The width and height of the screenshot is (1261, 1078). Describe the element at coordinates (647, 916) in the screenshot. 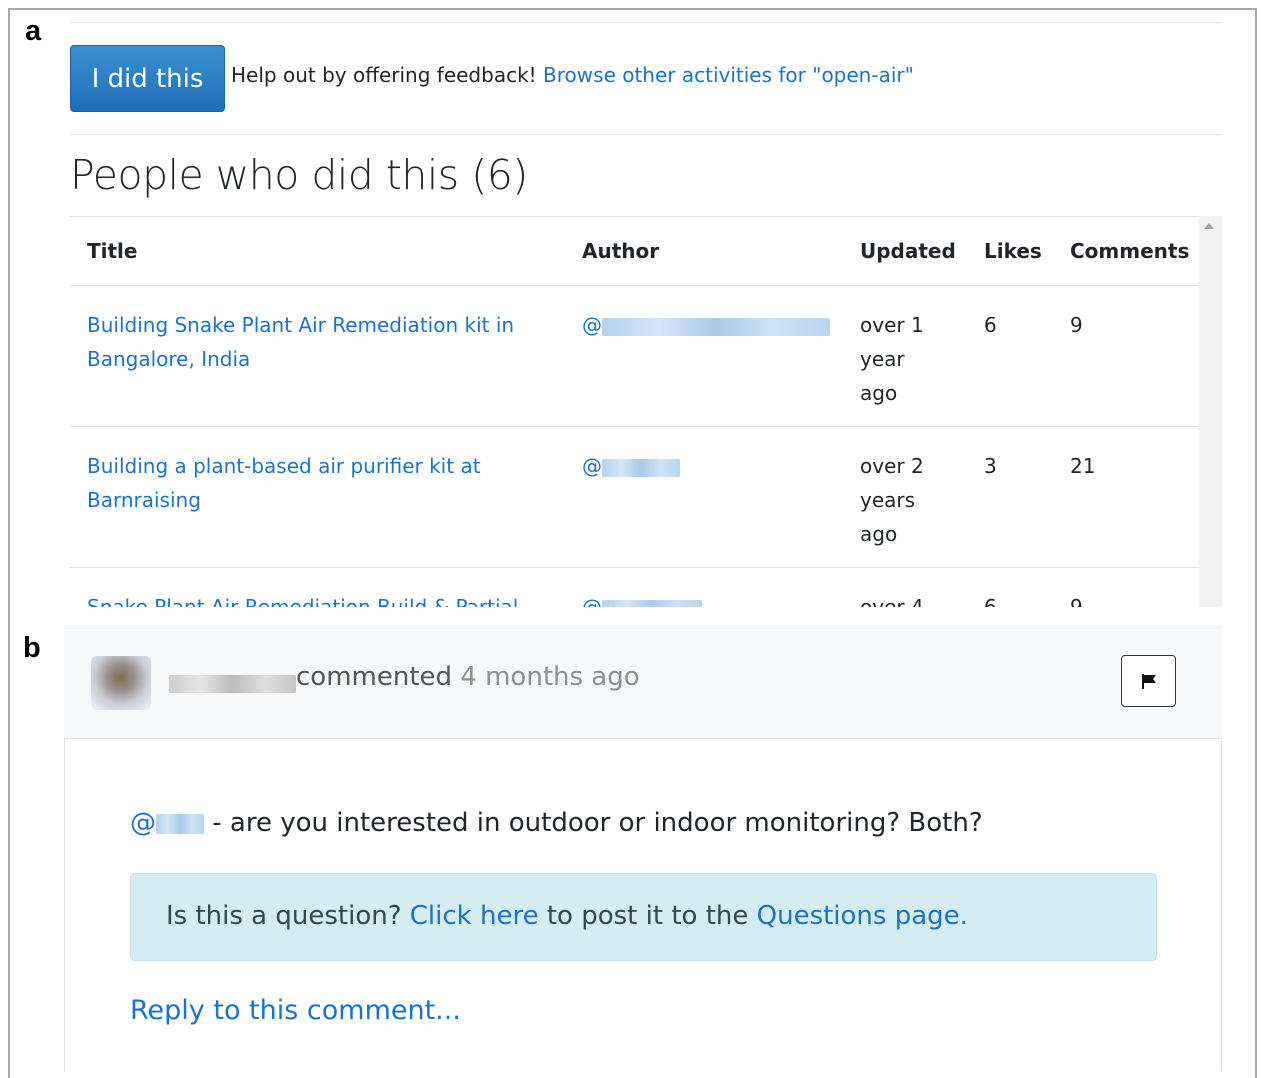

I see `question-middle: to post it to the` at that location.